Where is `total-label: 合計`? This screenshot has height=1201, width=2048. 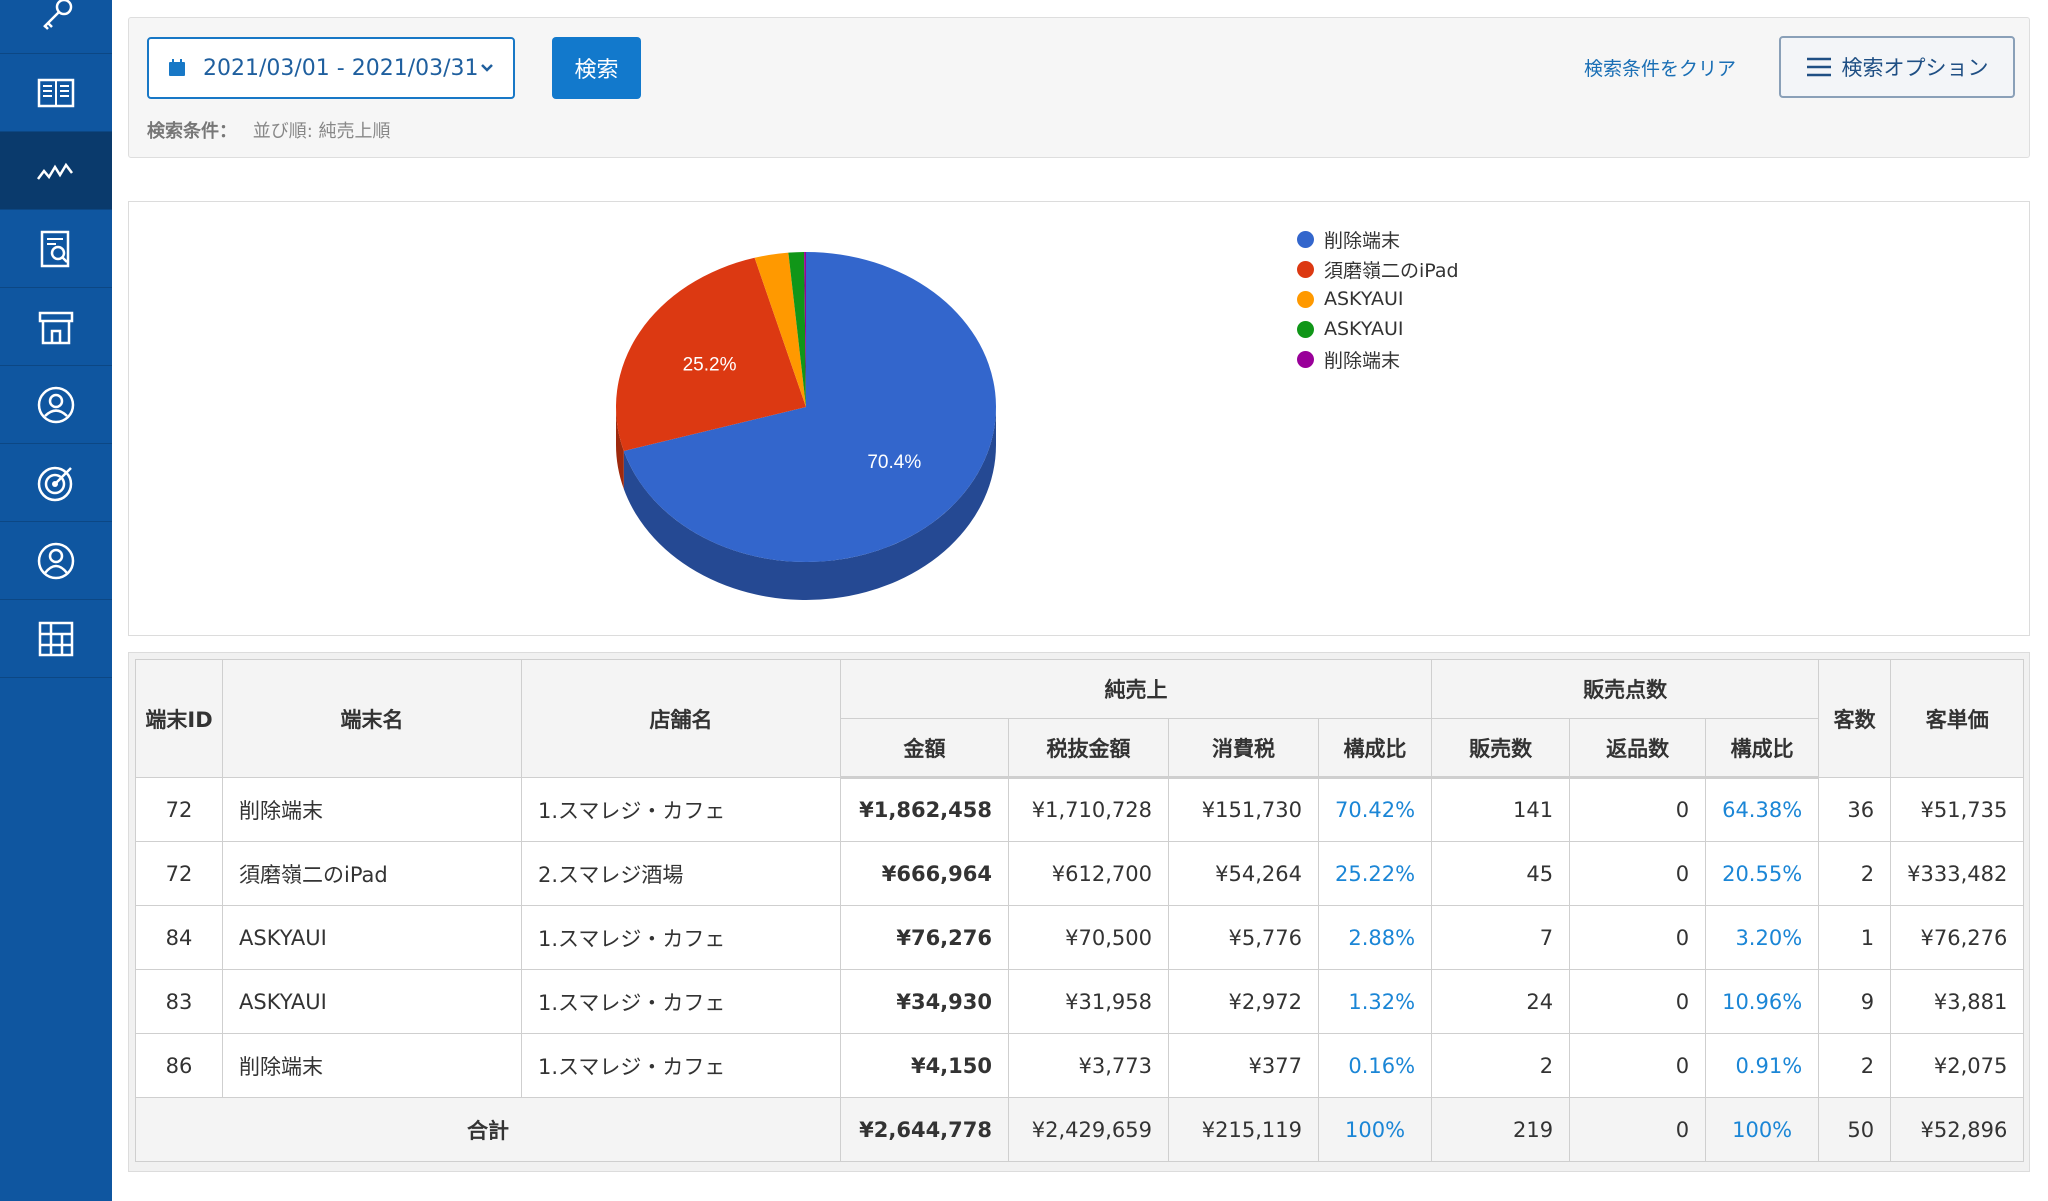
total-label: 合計 is located at coordinates (488, 1129).